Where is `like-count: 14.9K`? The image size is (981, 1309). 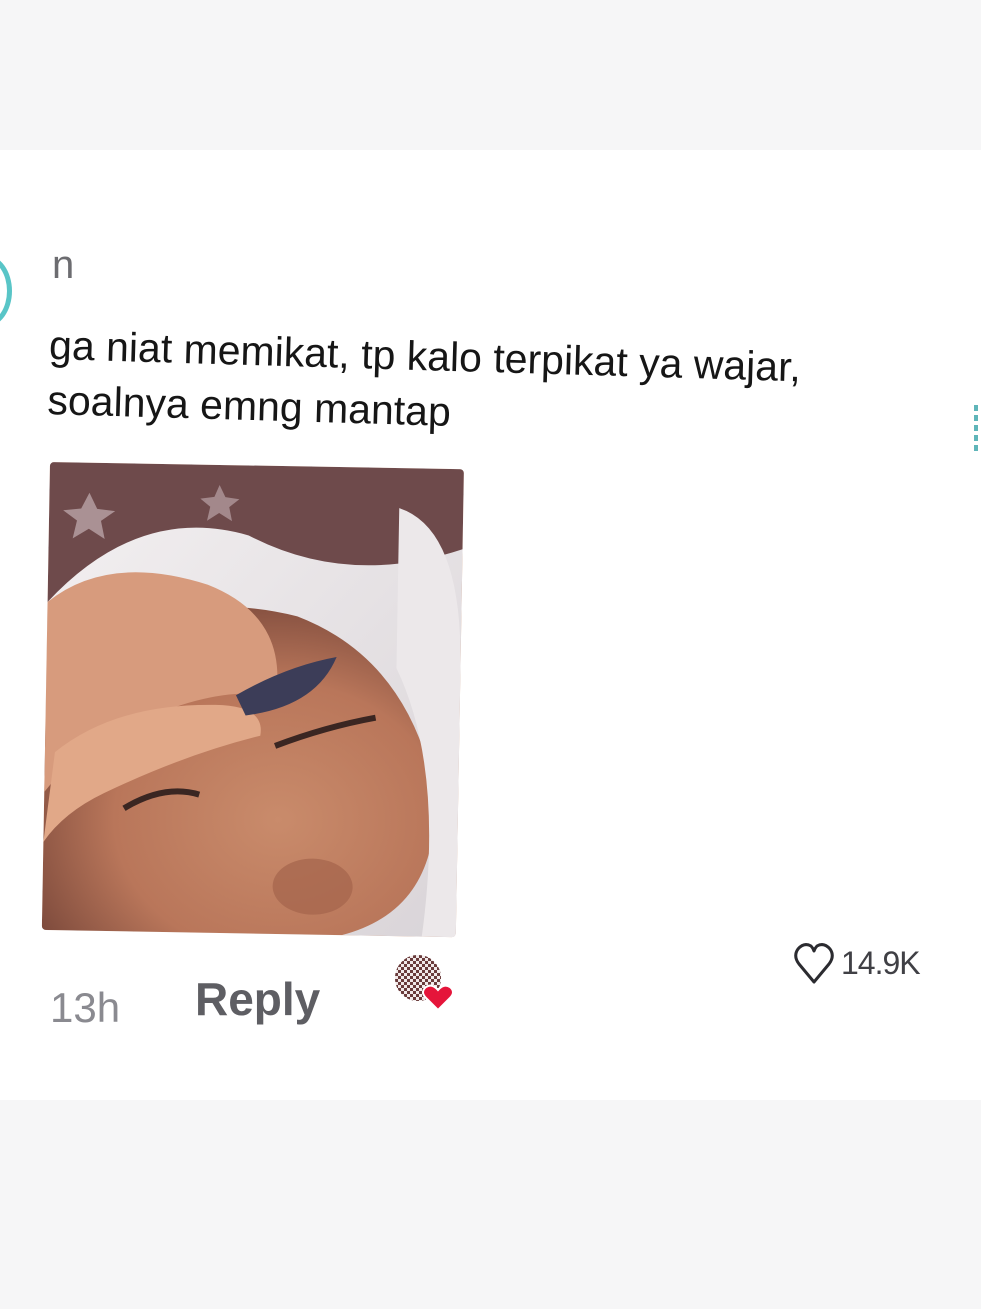
like-count: 14.9K is located at coordinates (881, 962).